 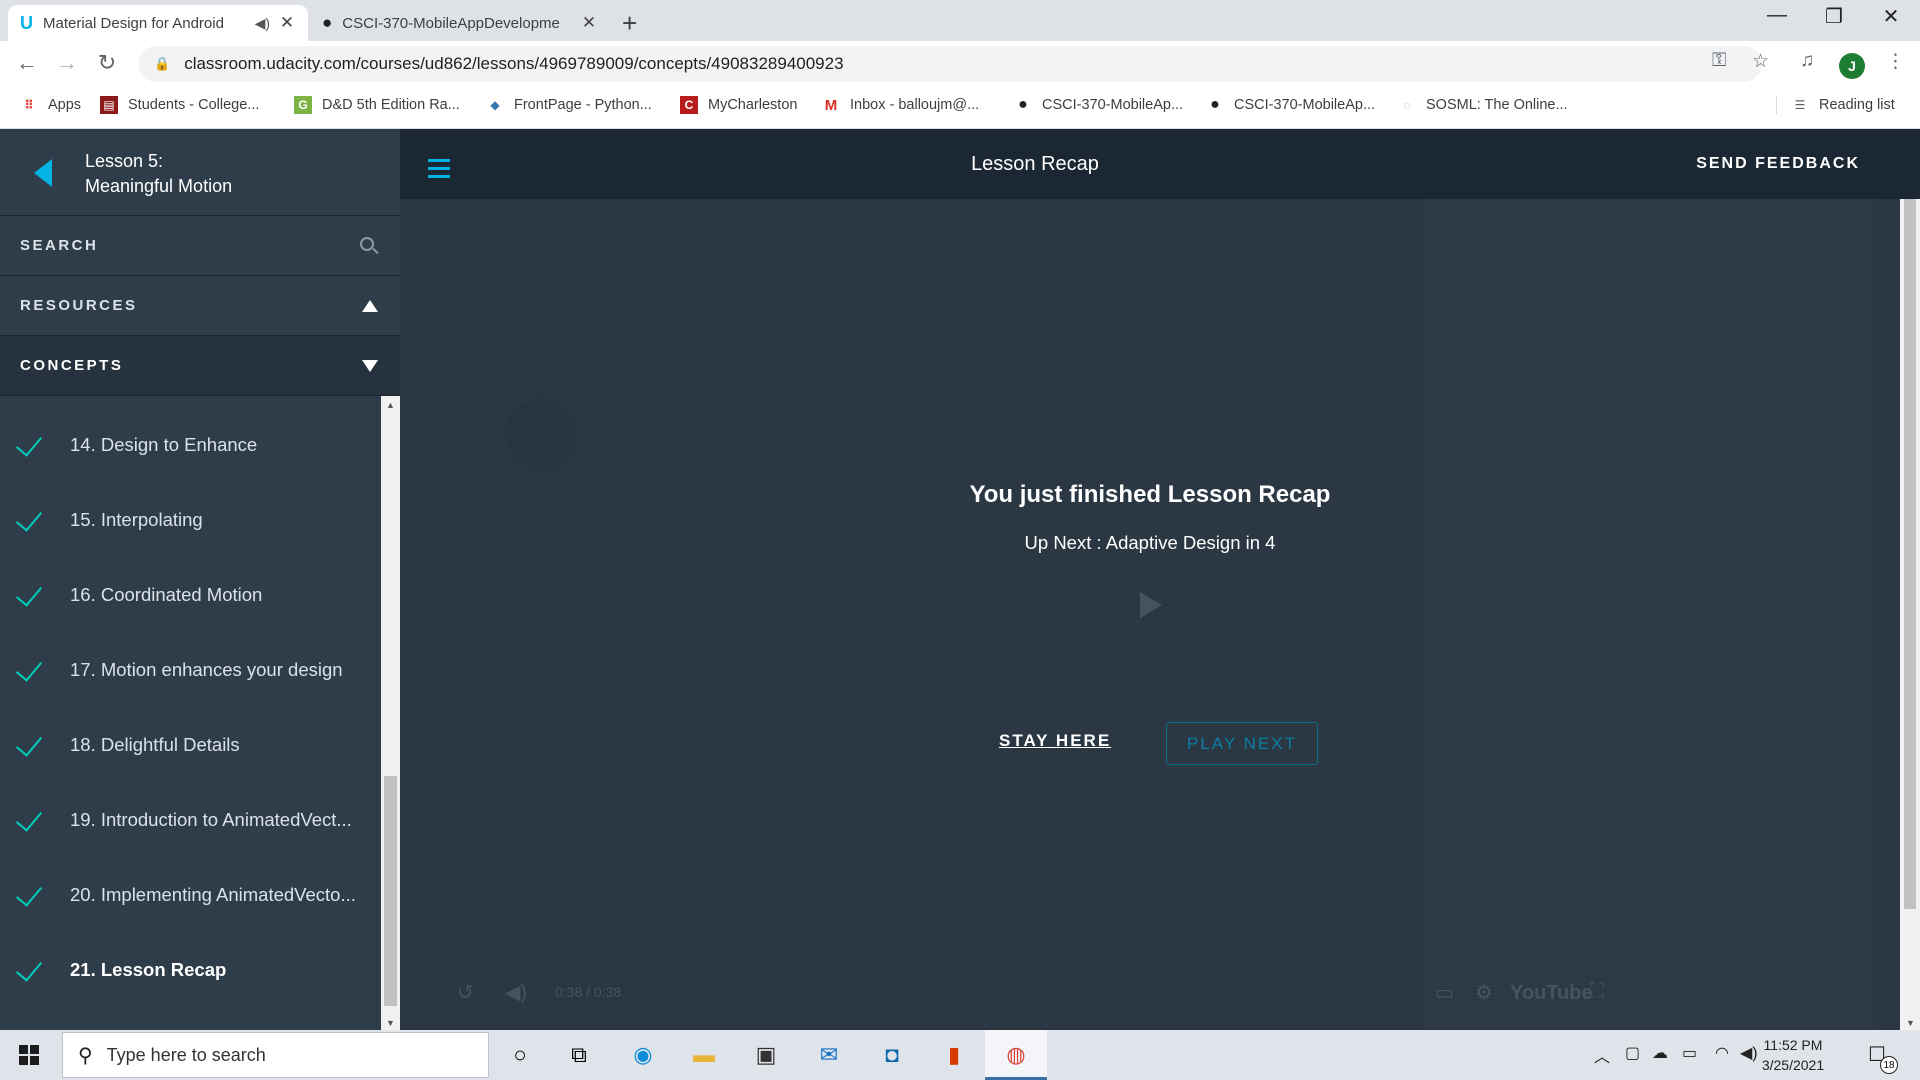 What do you see at coordinates (369, 245) in the screenshot?
I see `search-icon` at bounding box center [369, 245].